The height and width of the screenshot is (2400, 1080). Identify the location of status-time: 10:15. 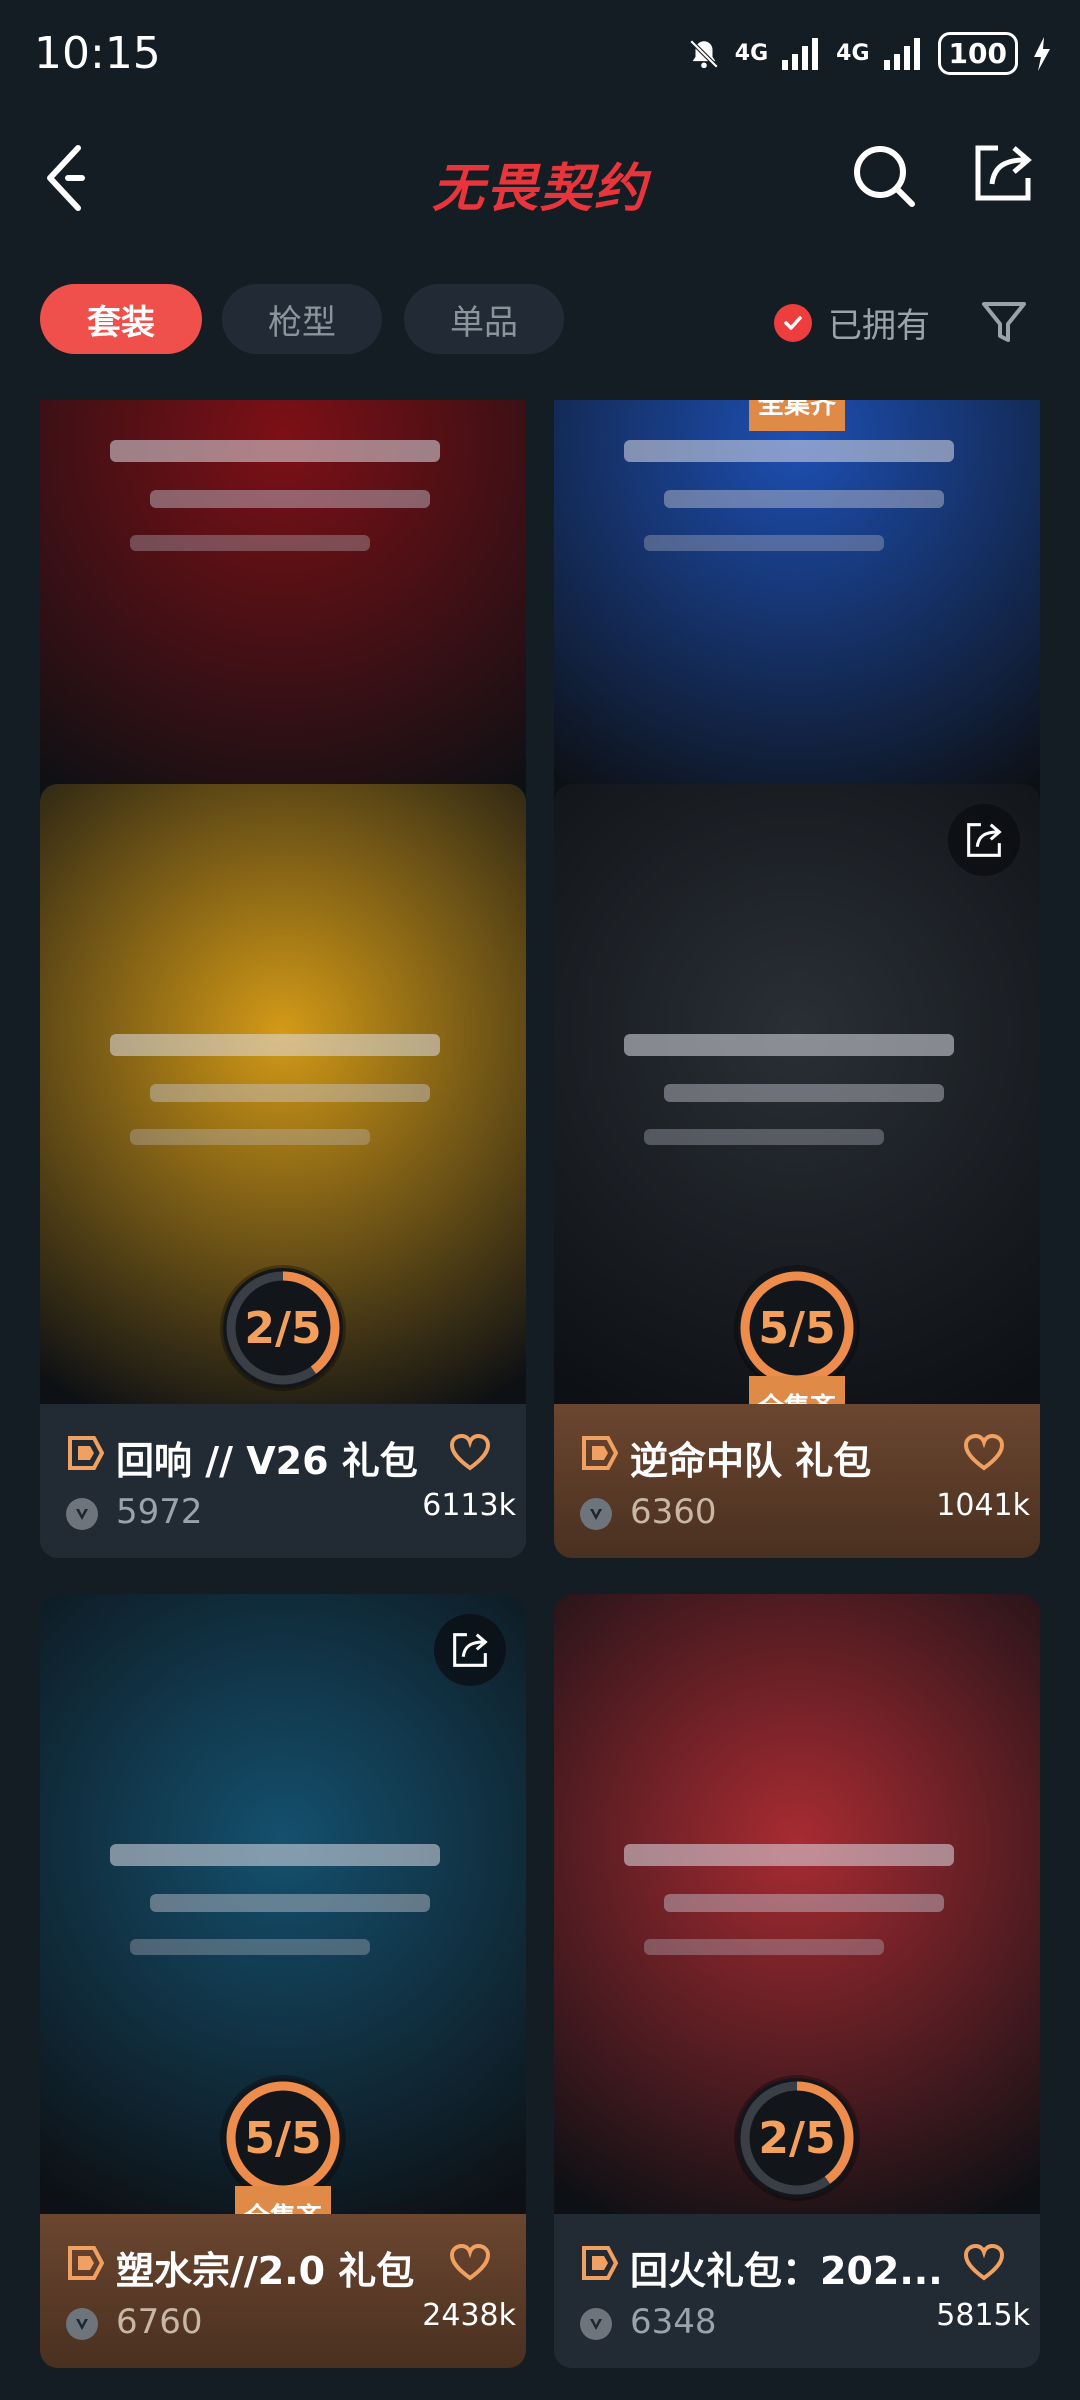
(97, 53).